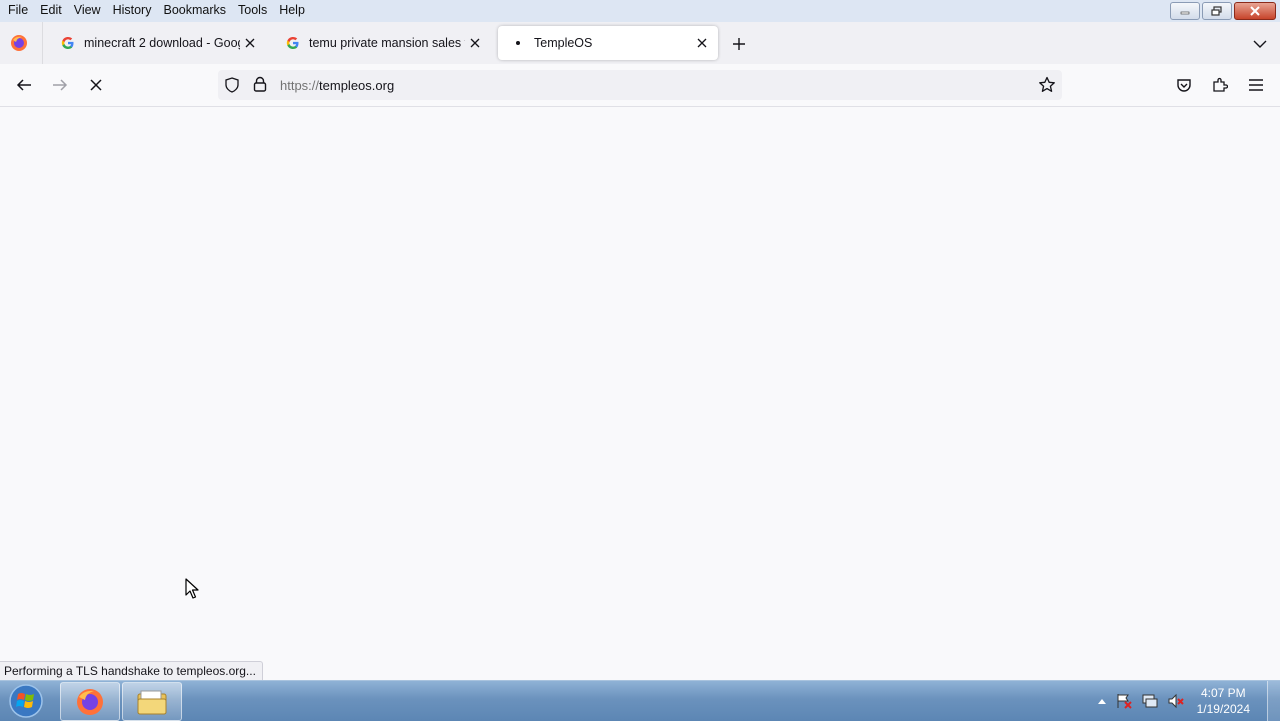 The image size is (1280, 721). I want to click on url-host: templeos.org, so click(357, 85).